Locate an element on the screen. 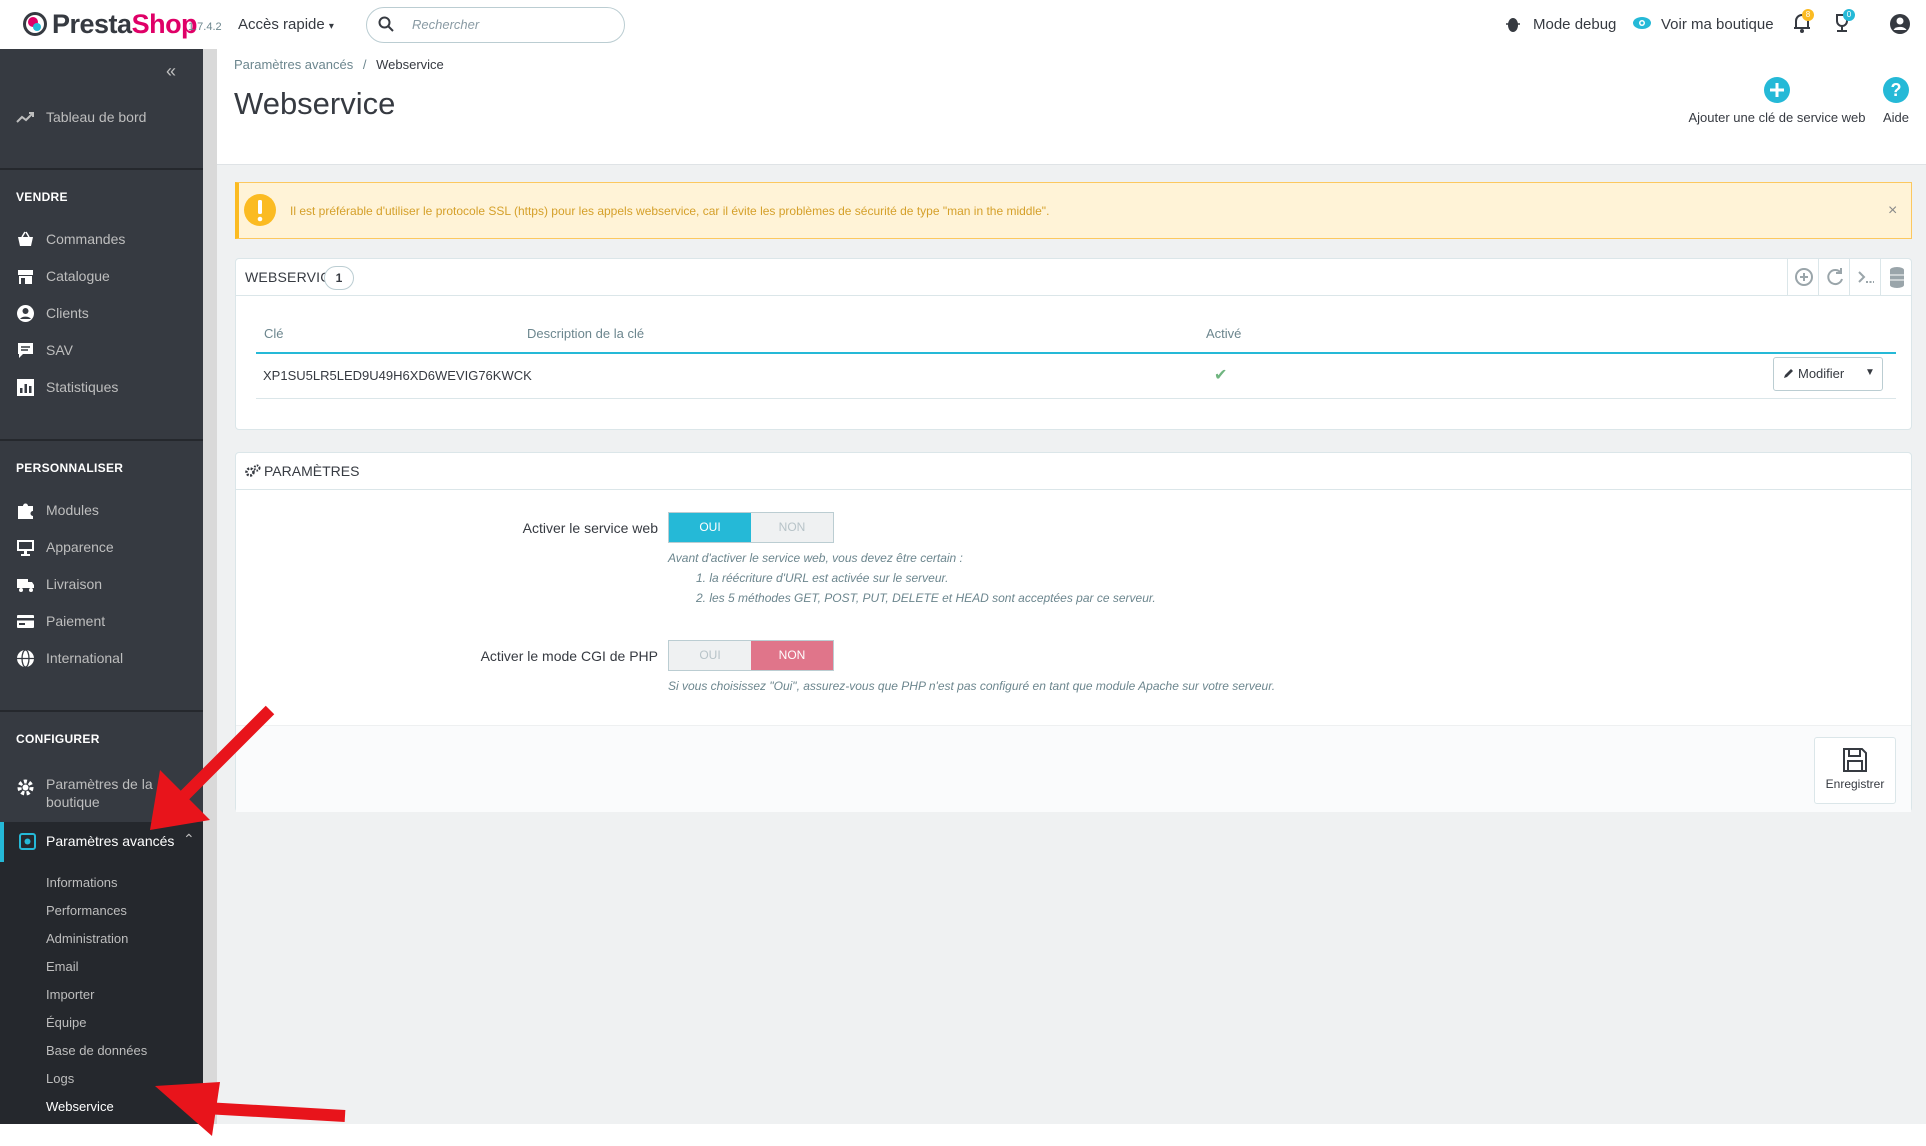 The image size is (1926, 1146). submenu-import: Importer is located at coordinates (70, 994).